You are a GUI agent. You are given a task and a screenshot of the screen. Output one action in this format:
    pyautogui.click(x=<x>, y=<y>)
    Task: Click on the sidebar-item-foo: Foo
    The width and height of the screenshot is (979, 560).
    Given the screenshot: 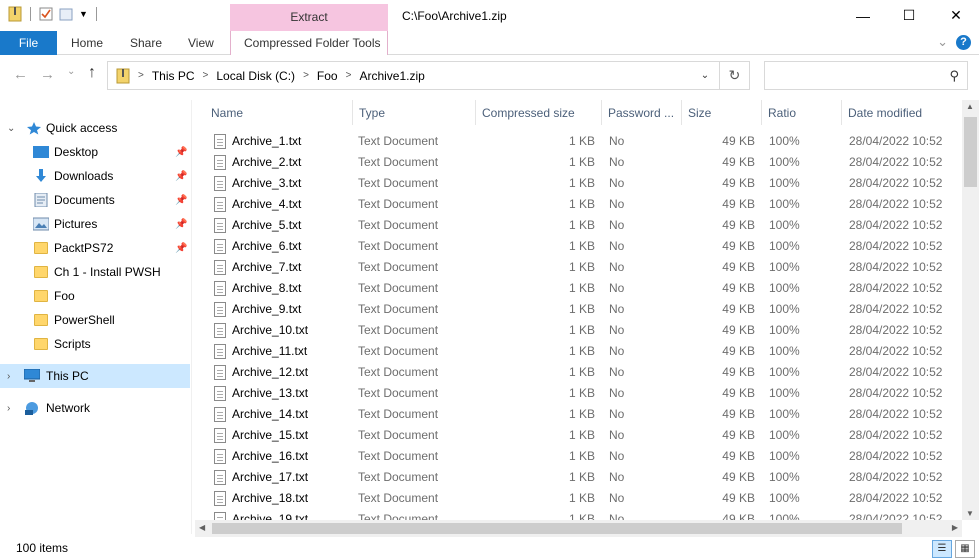 What is the action you would take?
    pyautogui.click(x=95, y=296)
    